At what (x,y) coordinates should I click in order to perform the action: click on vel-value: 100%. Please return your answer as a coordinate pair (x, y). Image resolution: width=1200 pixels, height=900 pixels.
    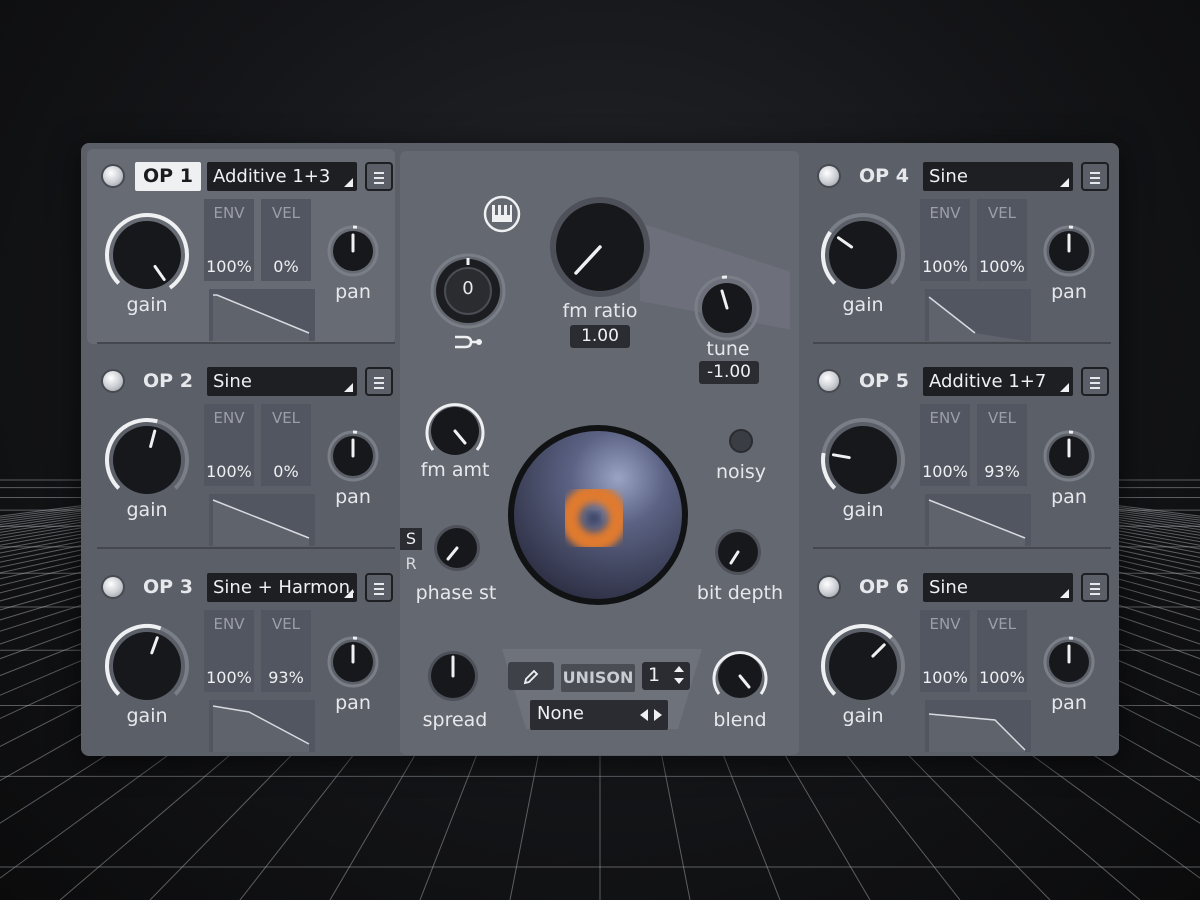
    Looking at the image, I should click on (1002, 266).